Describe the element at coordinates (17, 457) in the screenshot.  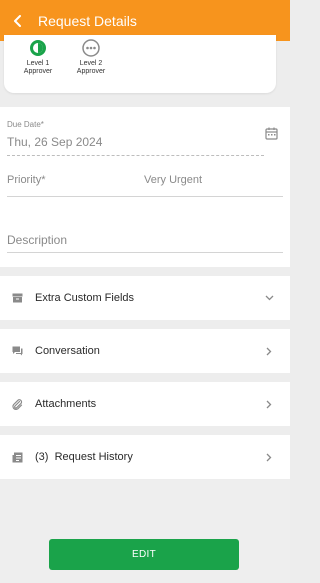
I see `history-icon` at that location.